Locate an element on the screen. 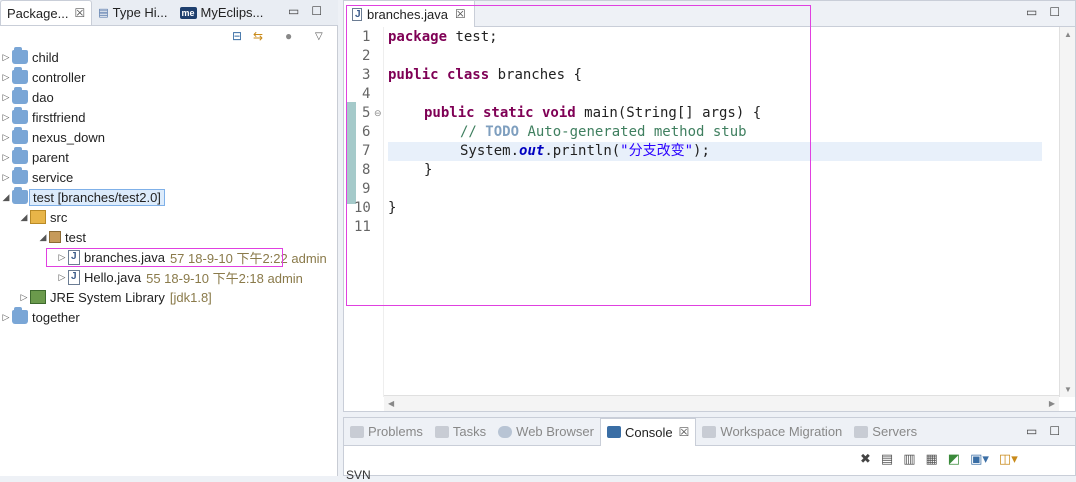 The width and height of the screenshot is (1076, 482). scroll-down-icon: ▼ is located at coordinates (1068, 389).